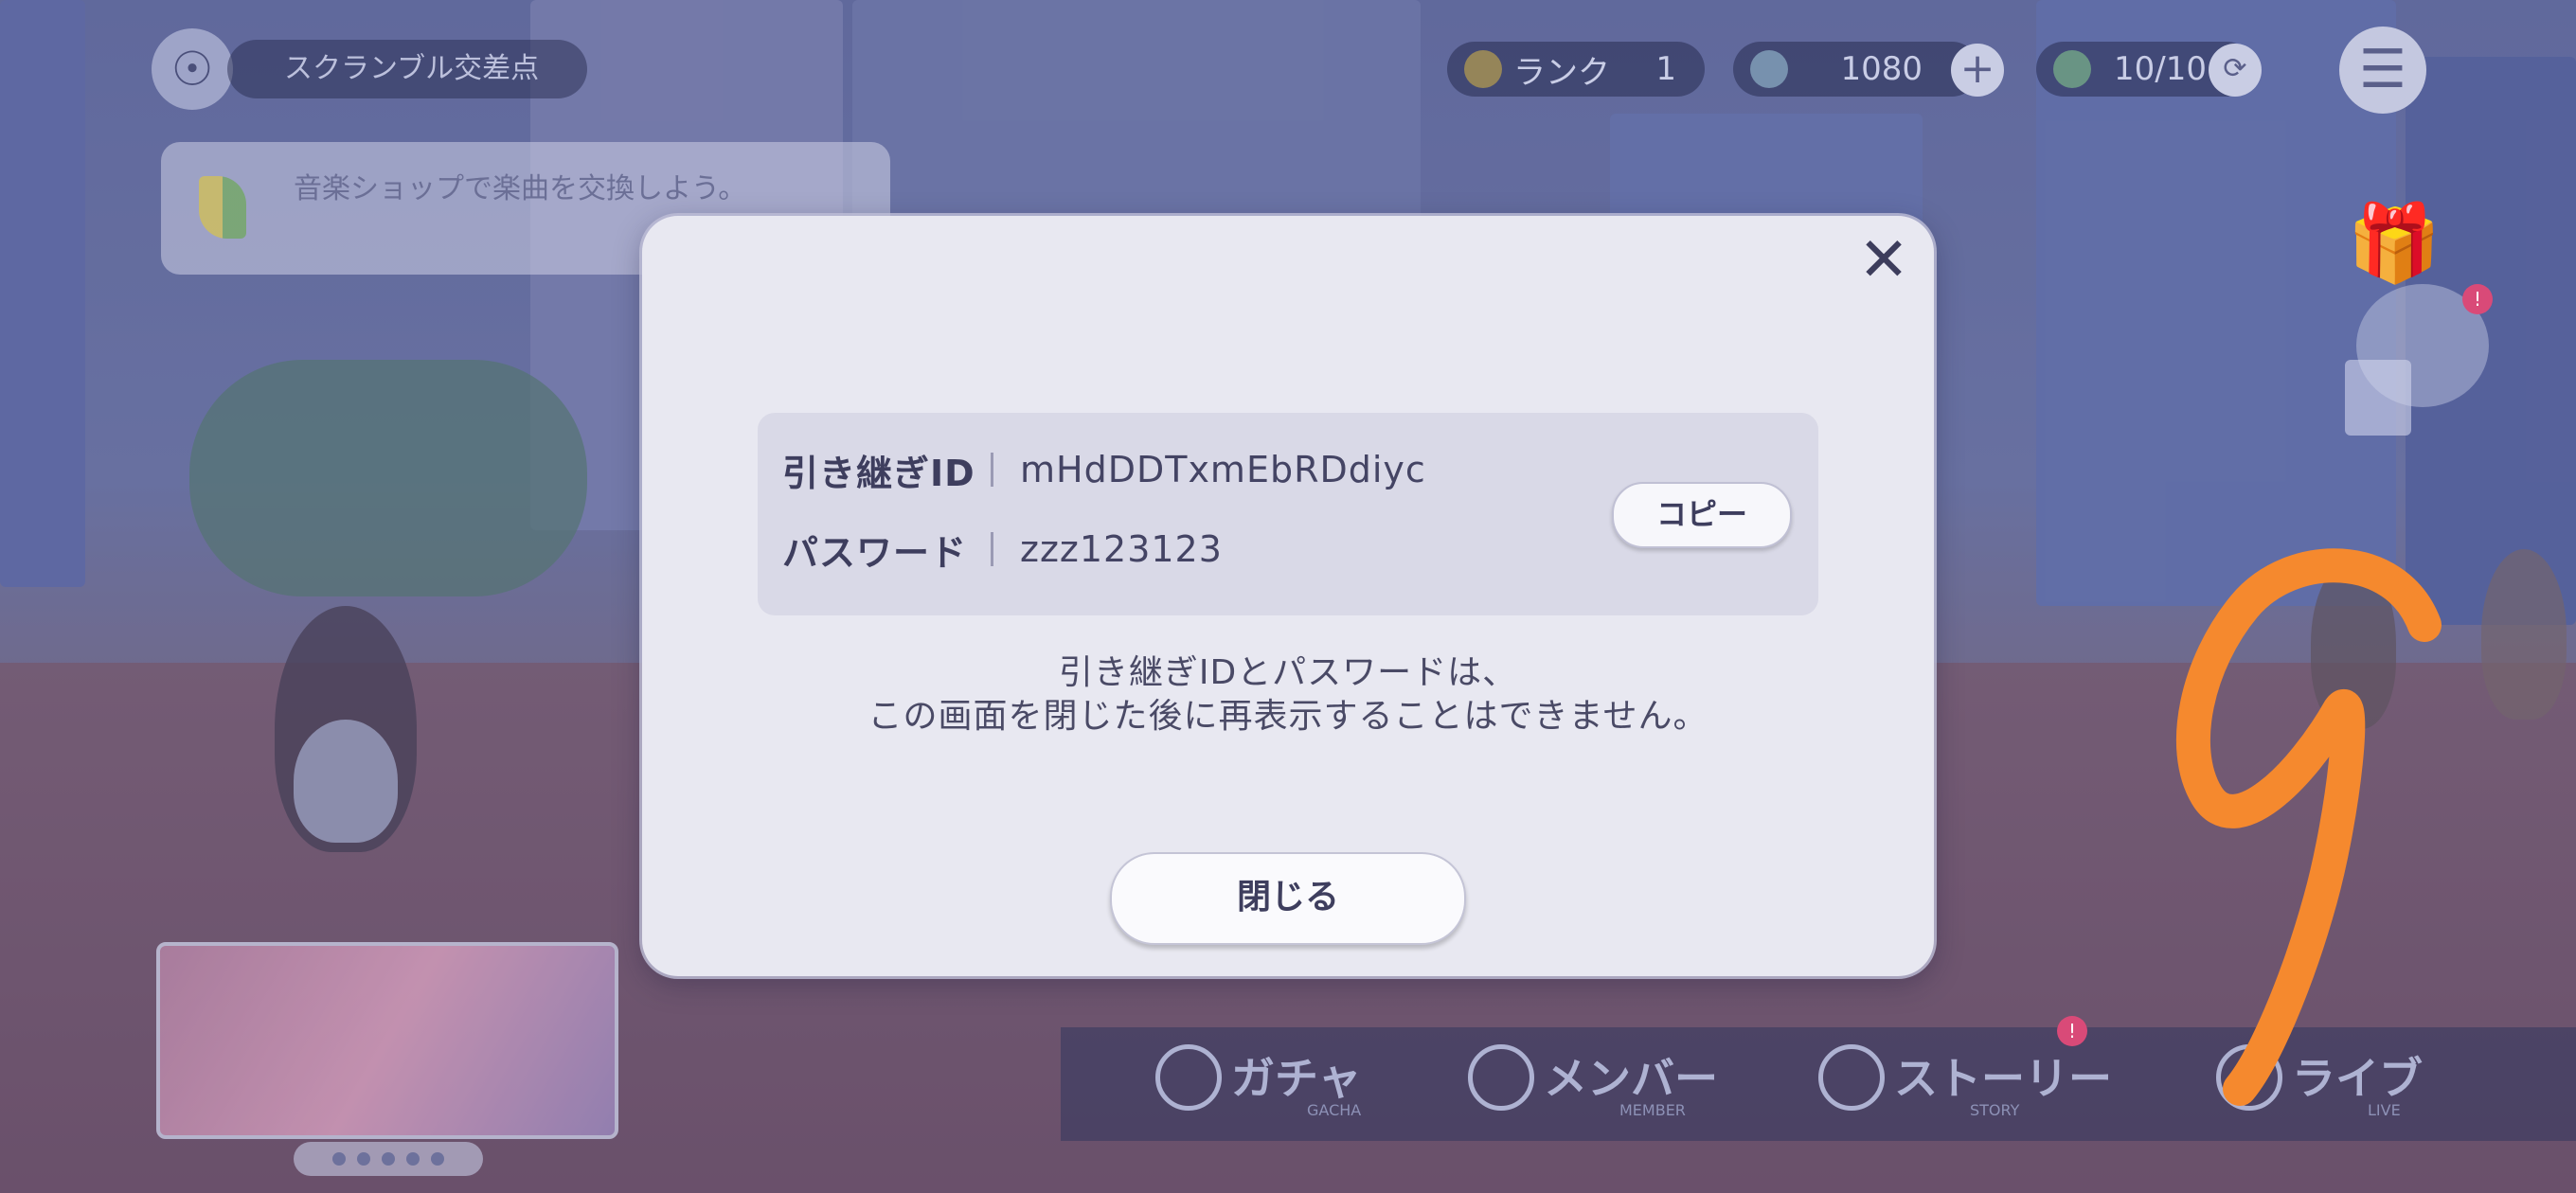 The width and height of the screenshot is (2576, 1193). What do you see at coordinates (222, 207) in the screenshot?
I see `beginner-mark-icon` at bounding box center [222, 207].